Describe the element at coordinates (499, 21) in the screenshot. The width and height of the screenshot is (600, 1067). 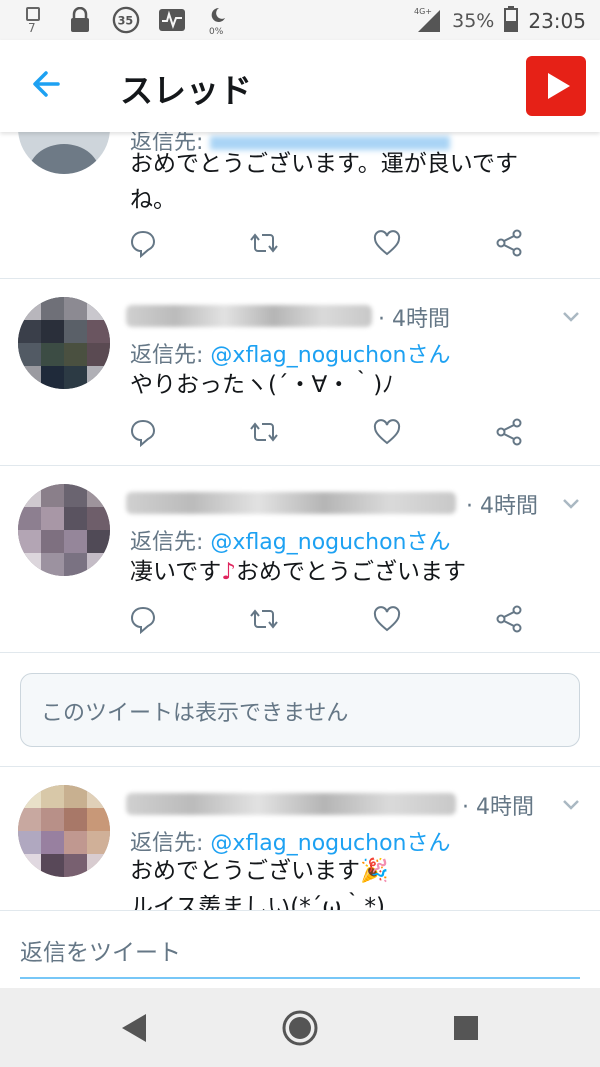
I see `status-icons-right: 4G+ 35% 23:05` at that location.